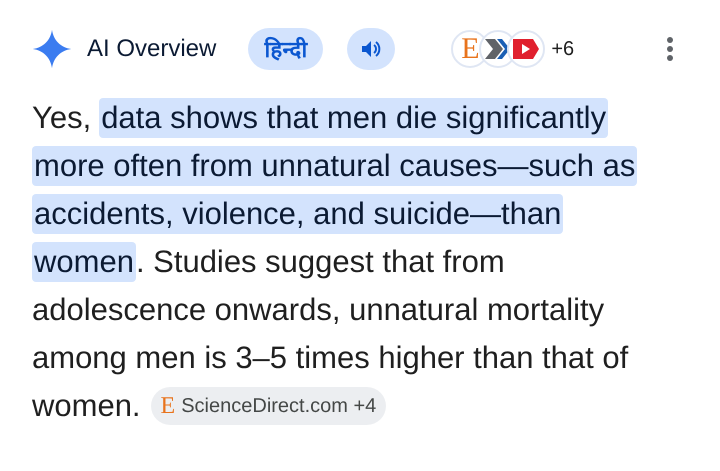 Image resolution: width=720 pixels, height=471 pixels. I want to click on speaker-button, so click(371, 49).